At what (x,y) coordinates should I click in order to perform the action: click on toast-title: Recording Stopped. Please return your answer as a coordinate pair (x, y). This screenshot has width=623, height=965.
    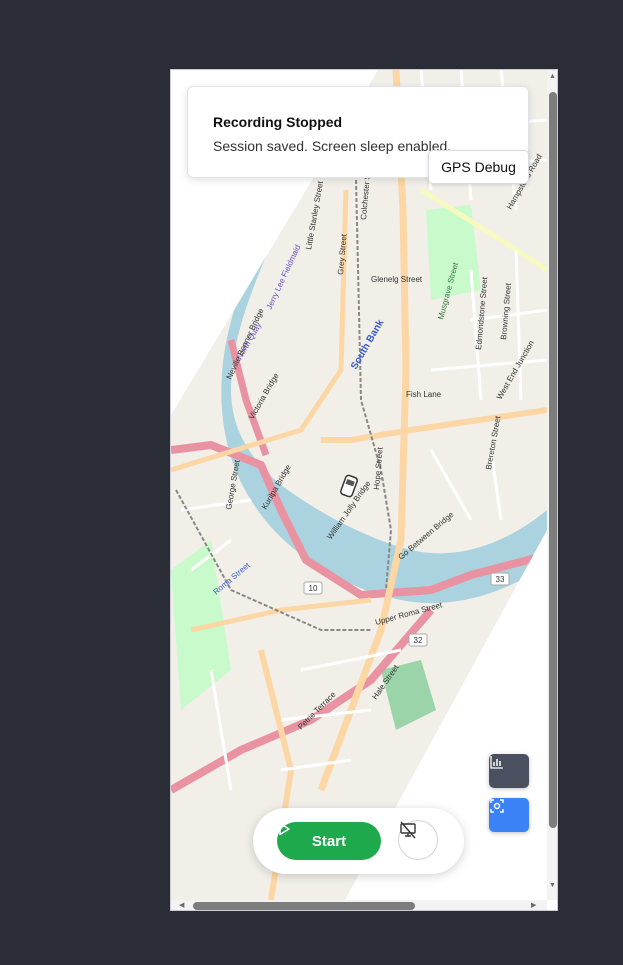
    Looking at the image, I should click on (278, 122).